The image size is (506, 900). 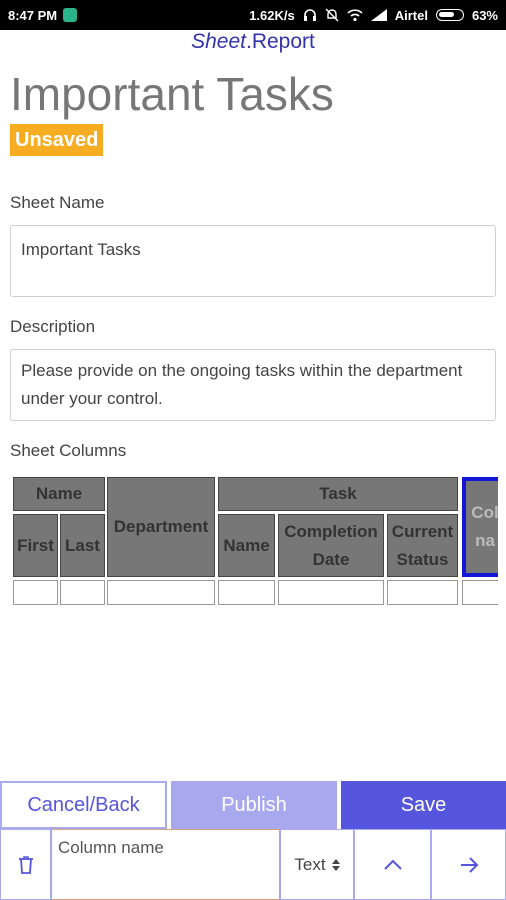 I want to click on cell-input-last, so click(x=82, y=592).